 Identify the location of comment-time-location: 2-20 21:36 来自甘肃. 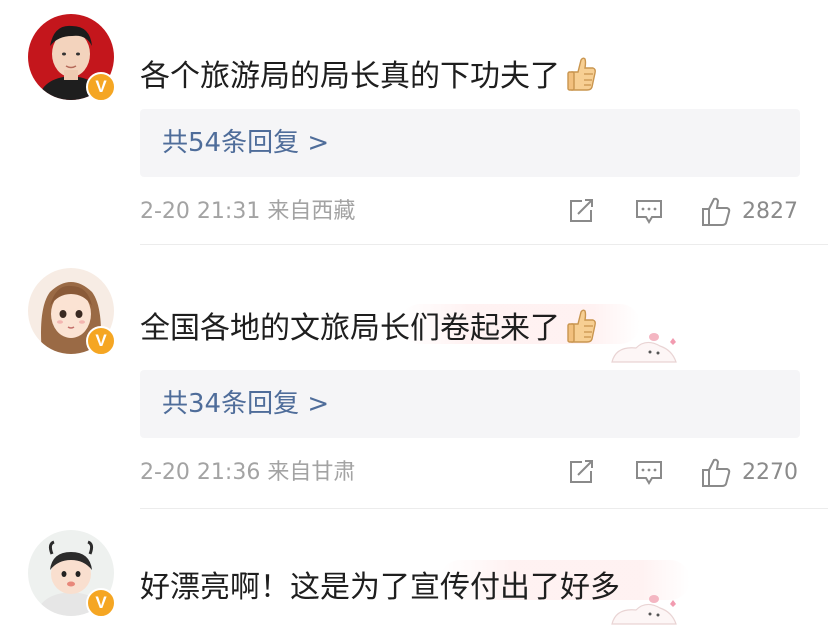
(248, 472).